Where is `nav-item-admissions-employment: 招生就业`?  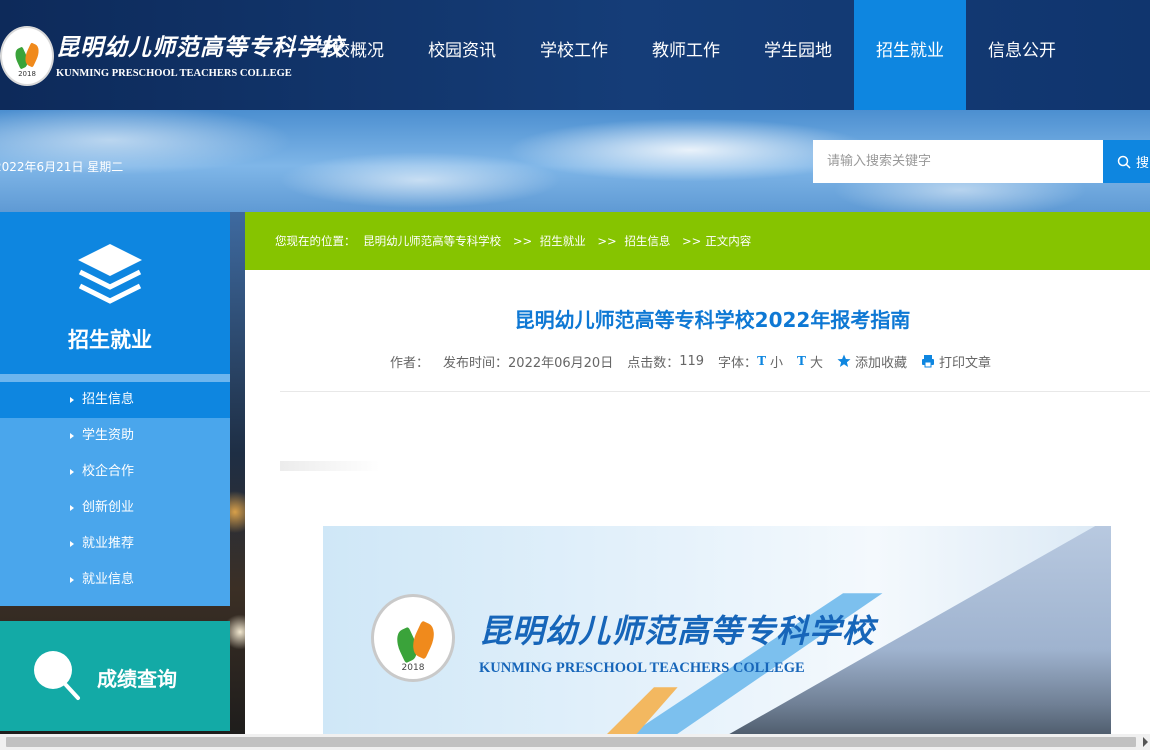
nav-item-admissions-employment: 招生就业 is located at coordinates (910, 55).